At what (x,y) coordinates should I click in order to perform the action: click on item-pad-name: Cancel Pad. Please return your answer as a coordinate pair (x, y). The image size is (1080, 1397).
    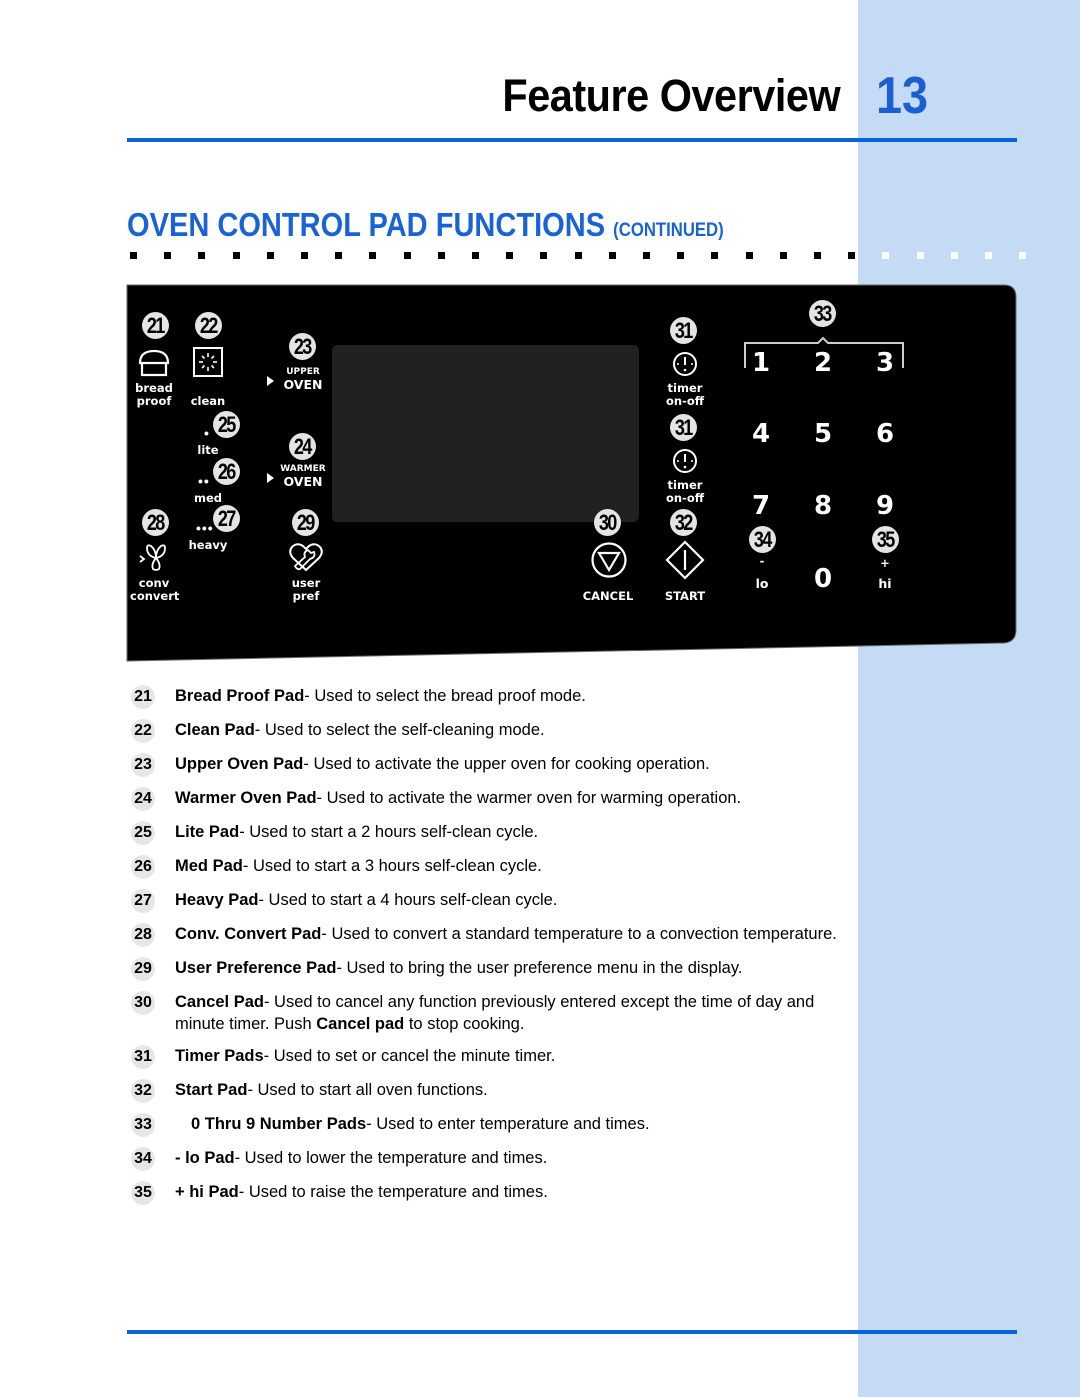
    Looking at the image, I should click on (219, 1002).